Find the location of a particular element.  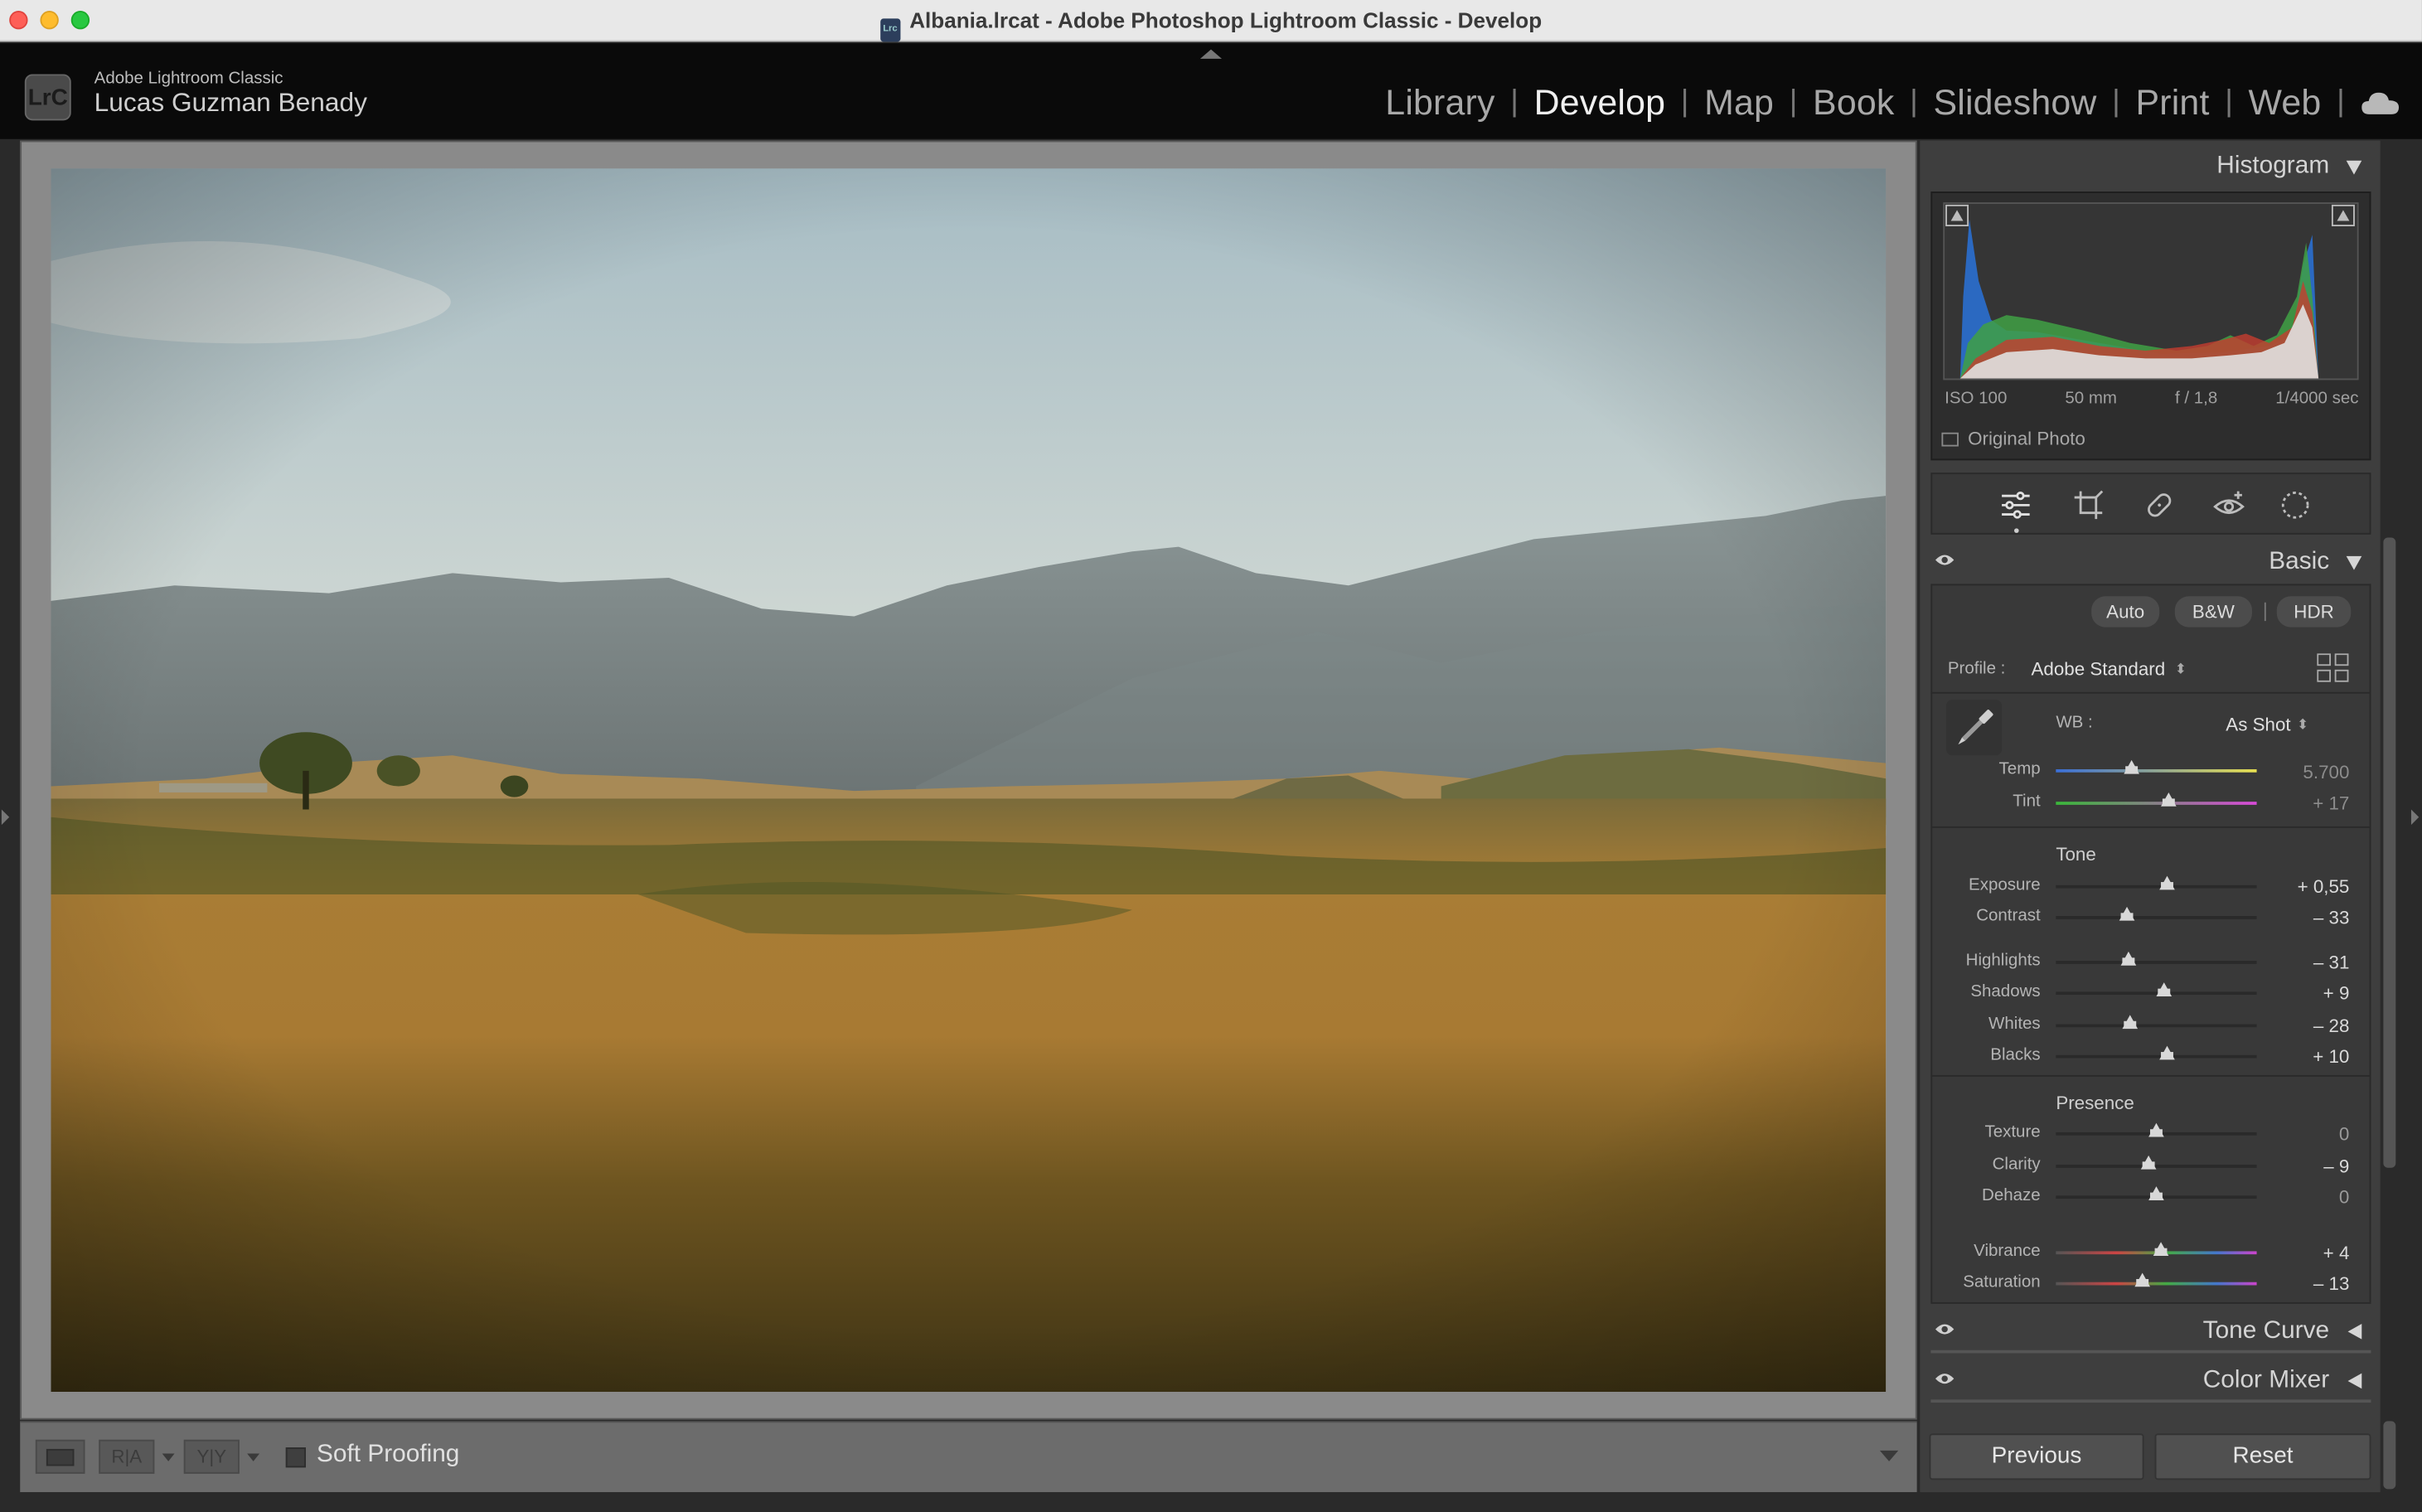

module-library: Library is located at coordinates (1440, 103).